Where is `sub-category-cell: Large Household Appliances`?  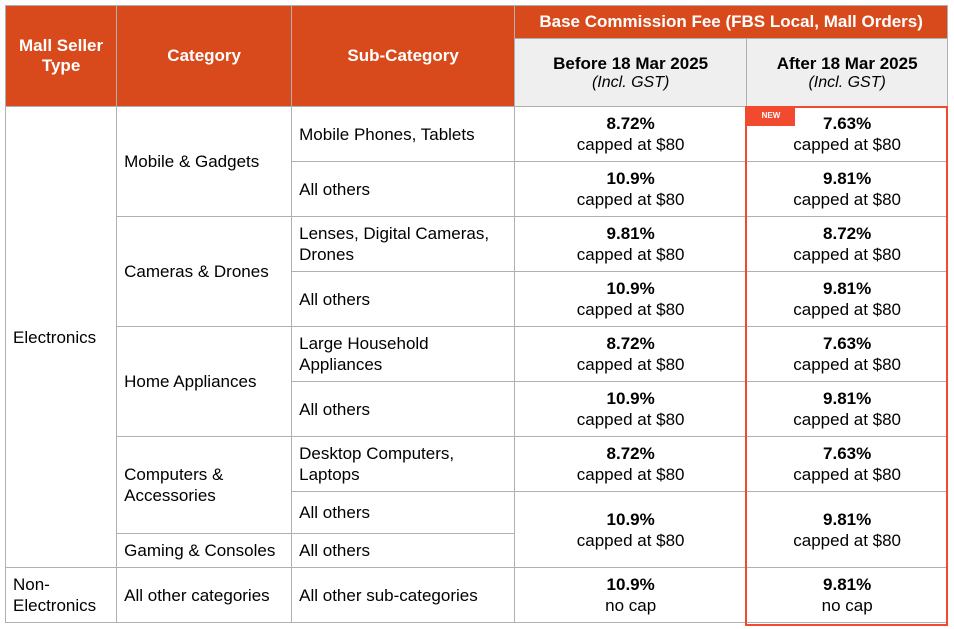 sub-category-cell: Large Household Appliances is located at coordinates (403, 354).